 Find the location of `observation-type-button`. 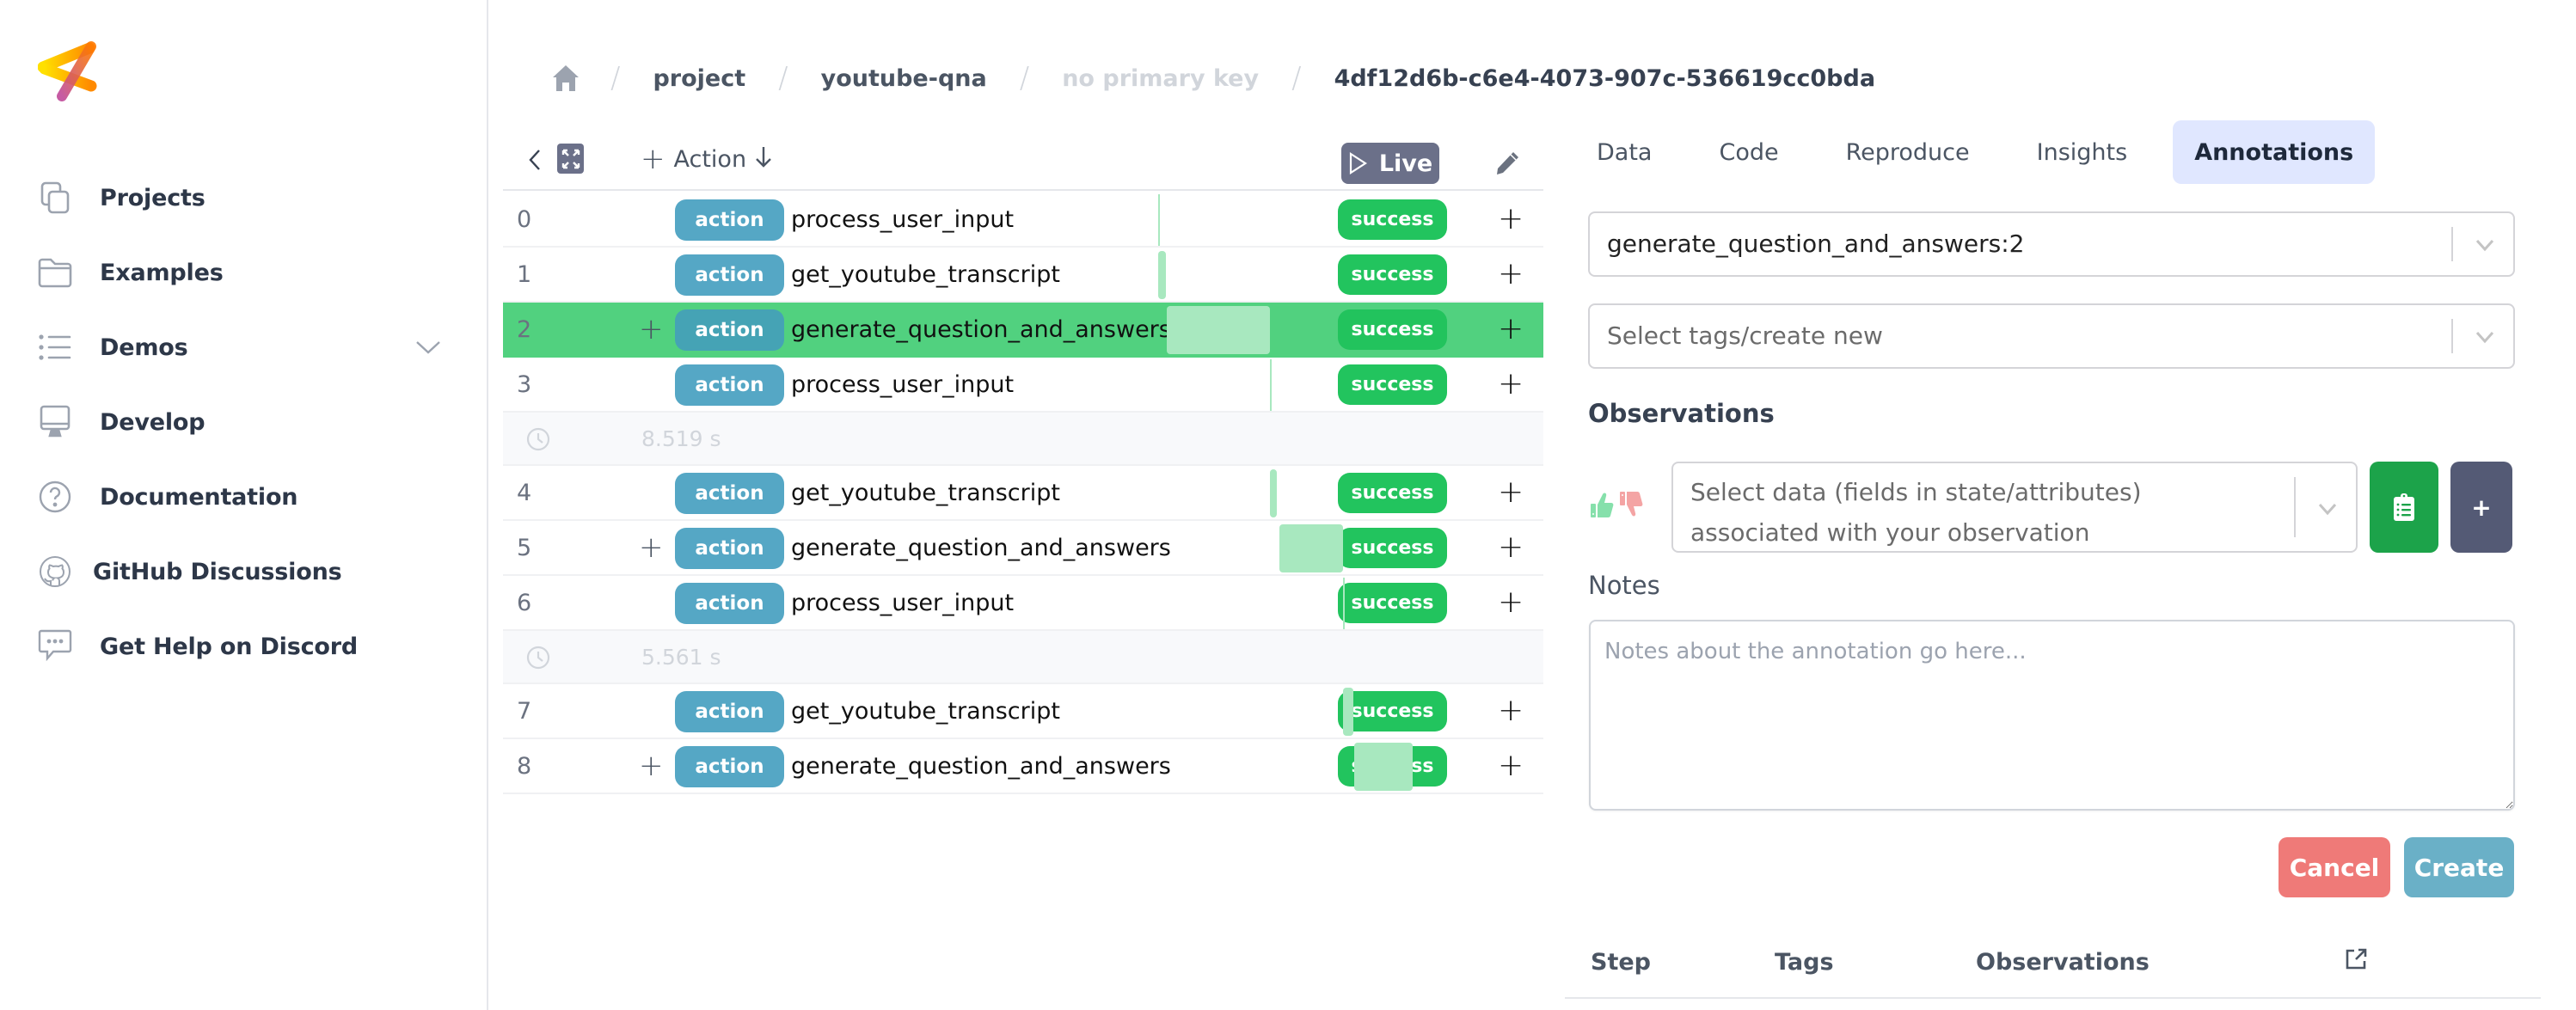

observation-type-button is located at coordinates (2404, 507).